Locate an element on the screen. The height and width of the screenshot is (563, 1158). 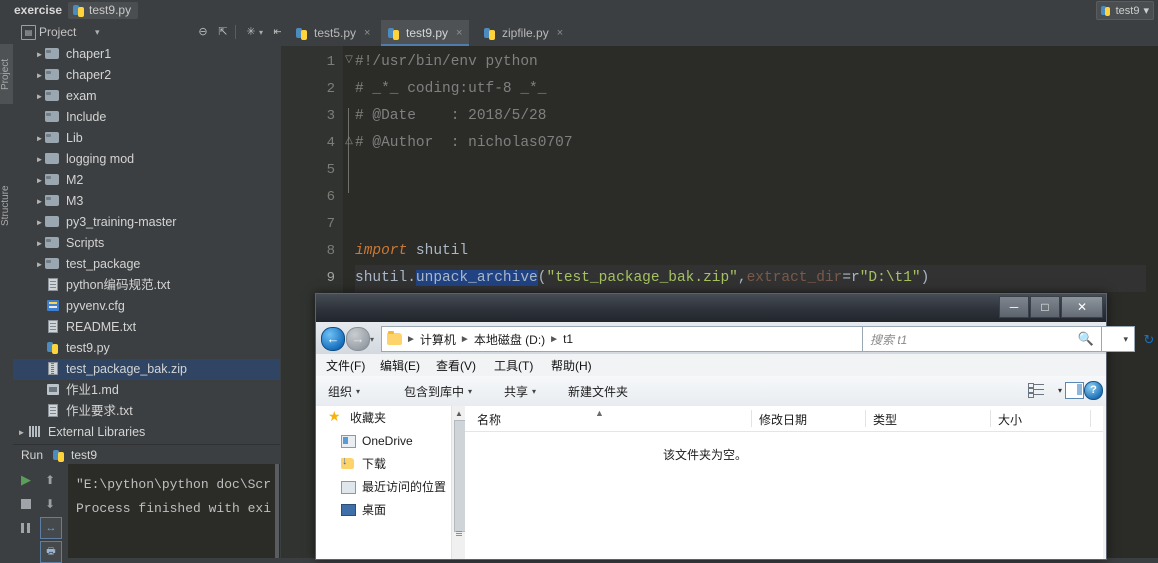
tree-item-scripts: ► Scripts is located at coordinates (146, 243).